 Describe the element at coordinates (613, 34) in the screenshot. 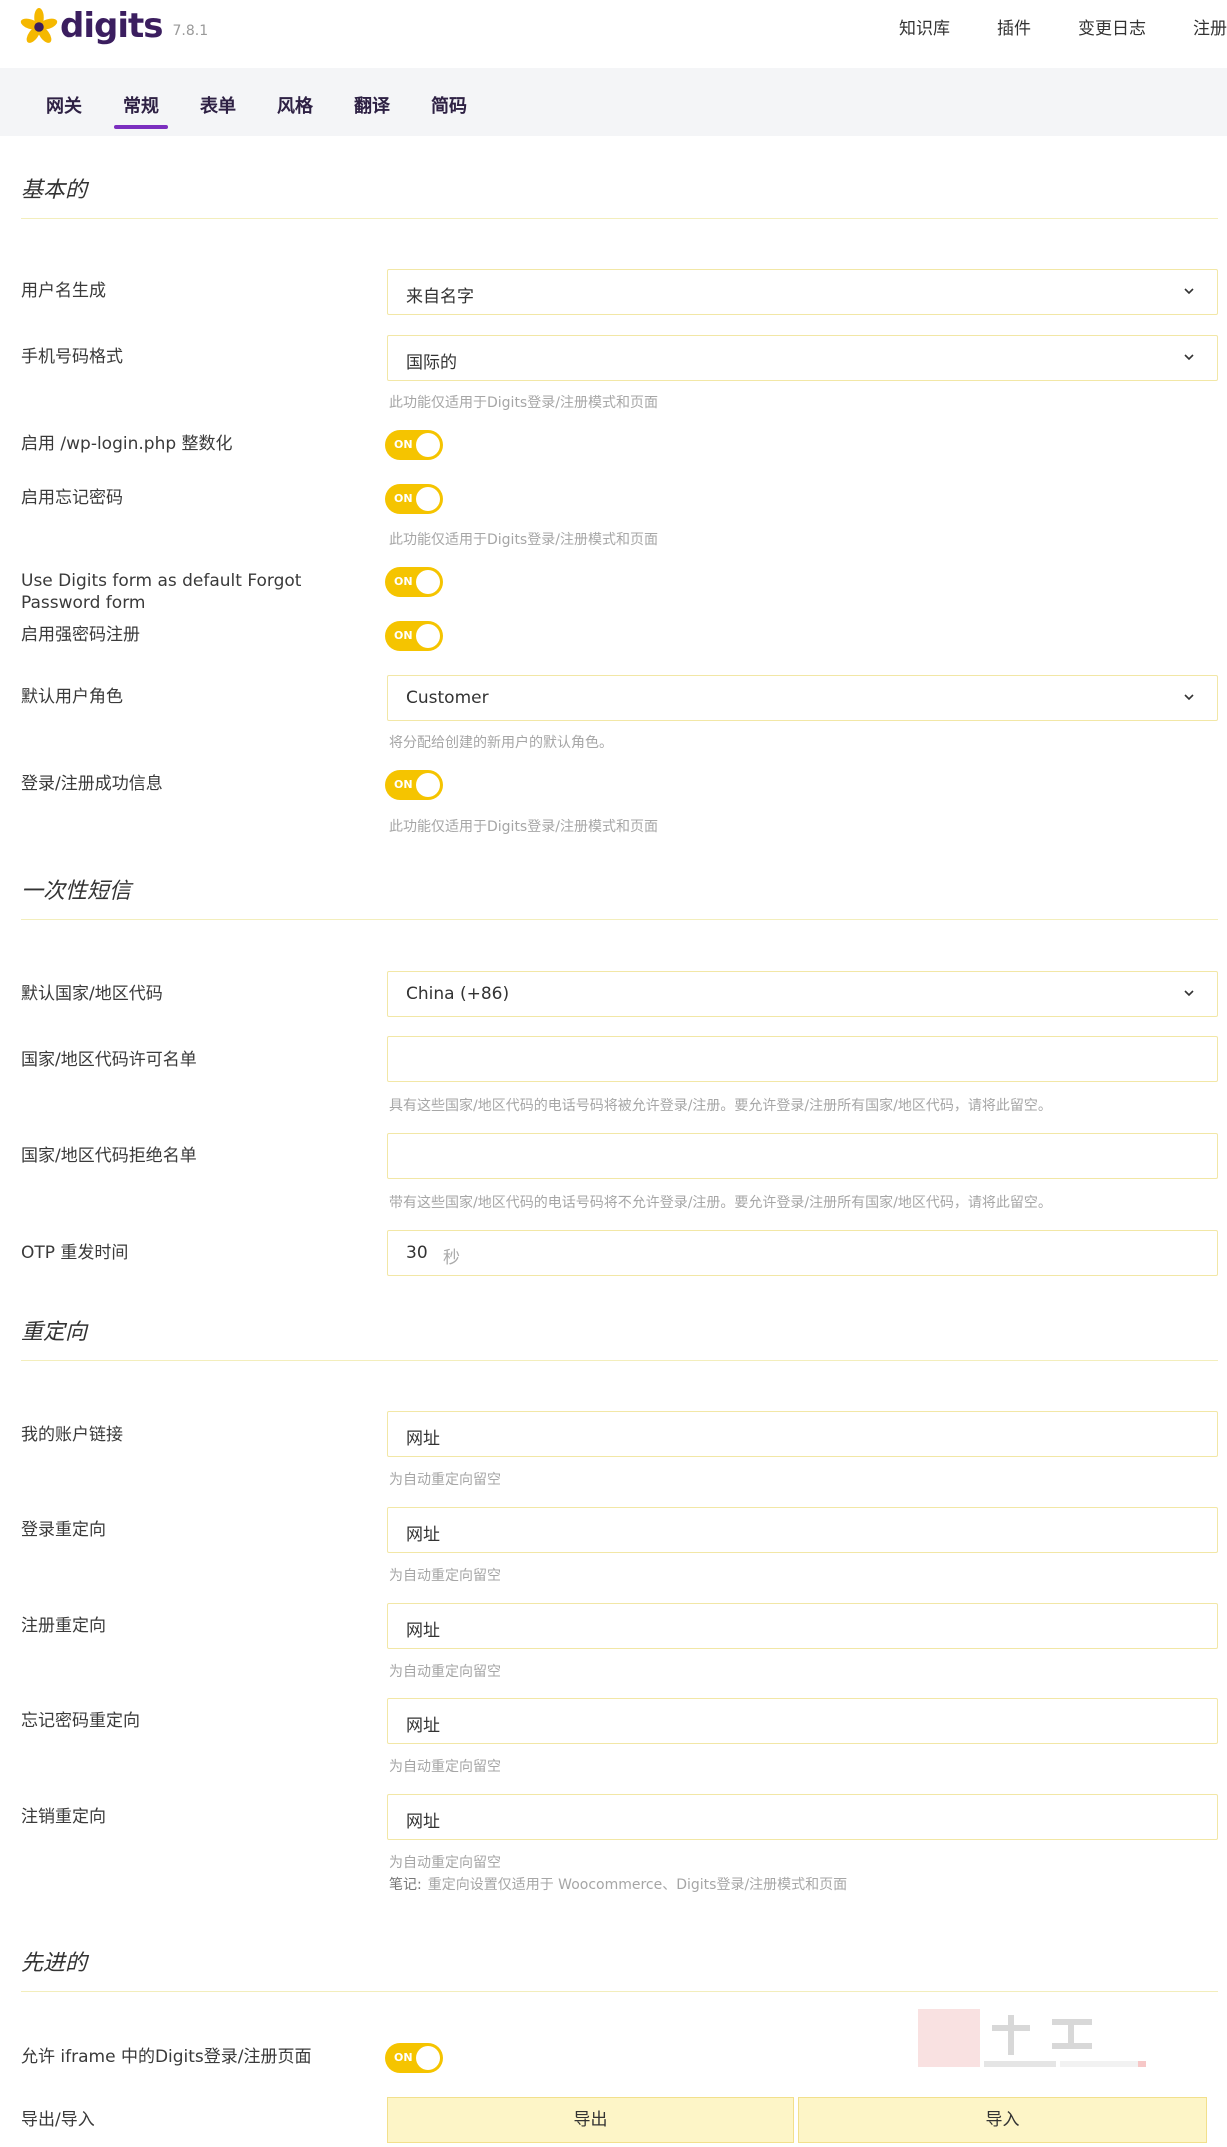

I see `top-header: digits 7.8.1 知识库 插件 变更日志 注册` at that location.